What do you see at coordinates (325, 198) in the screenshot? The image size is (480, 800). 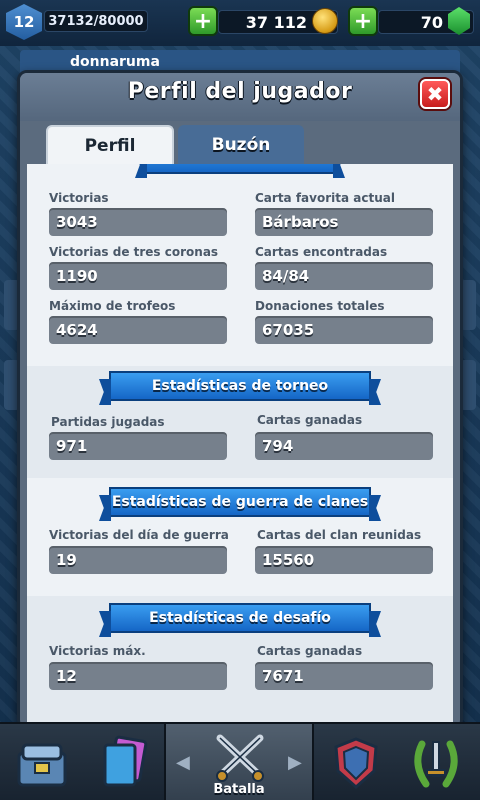 I see `stat-label: Carta favorita actual` at bounding box center [325, 198].